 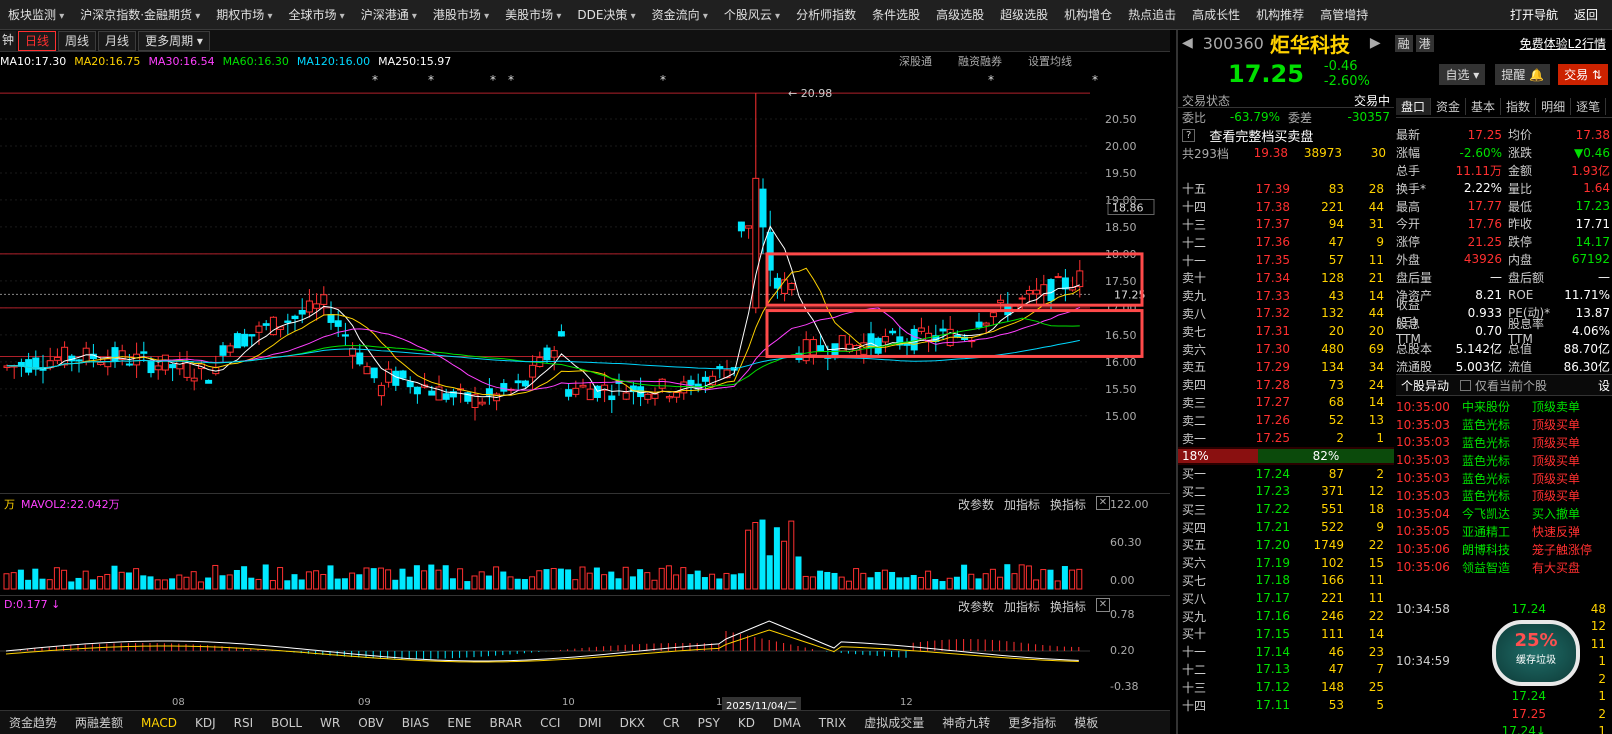 I want to click on menu-item-12: 高级选股, so click(x=960, y=14).